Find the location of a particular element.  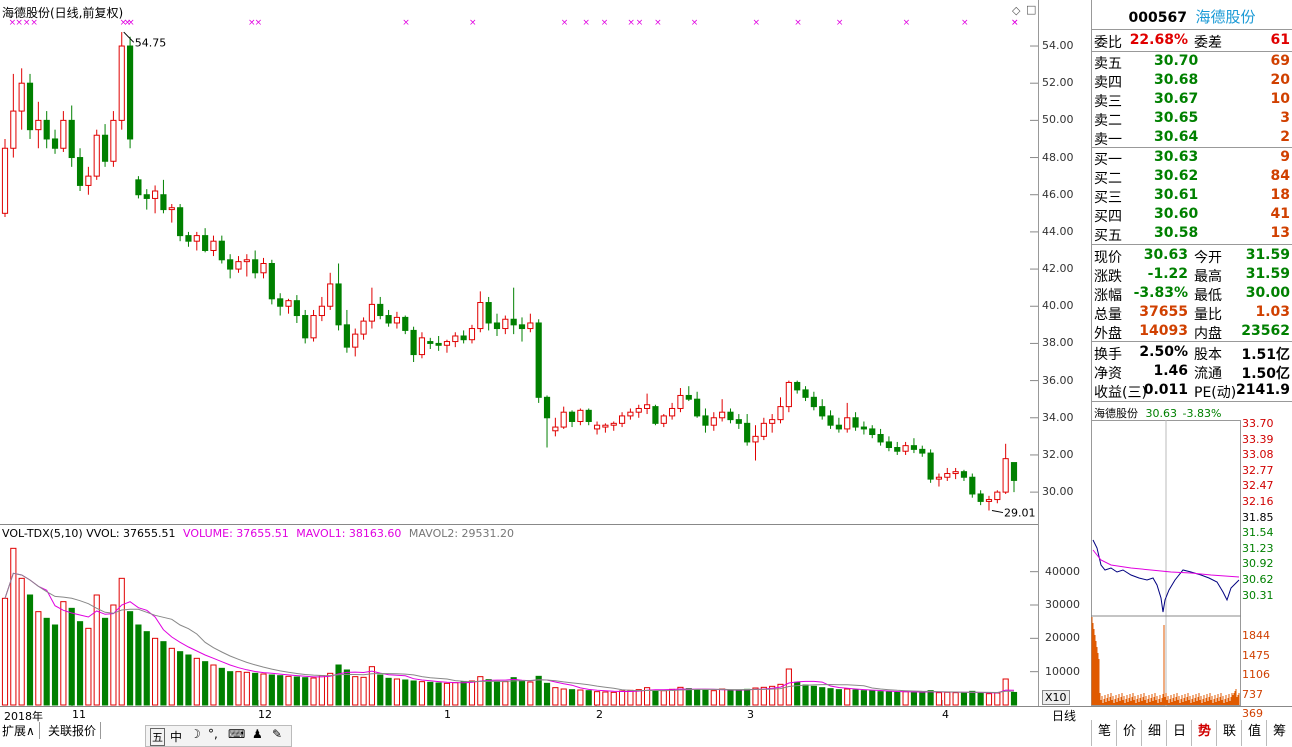

chinese-mode-icon: 中 is located at coordinates (176, 736).